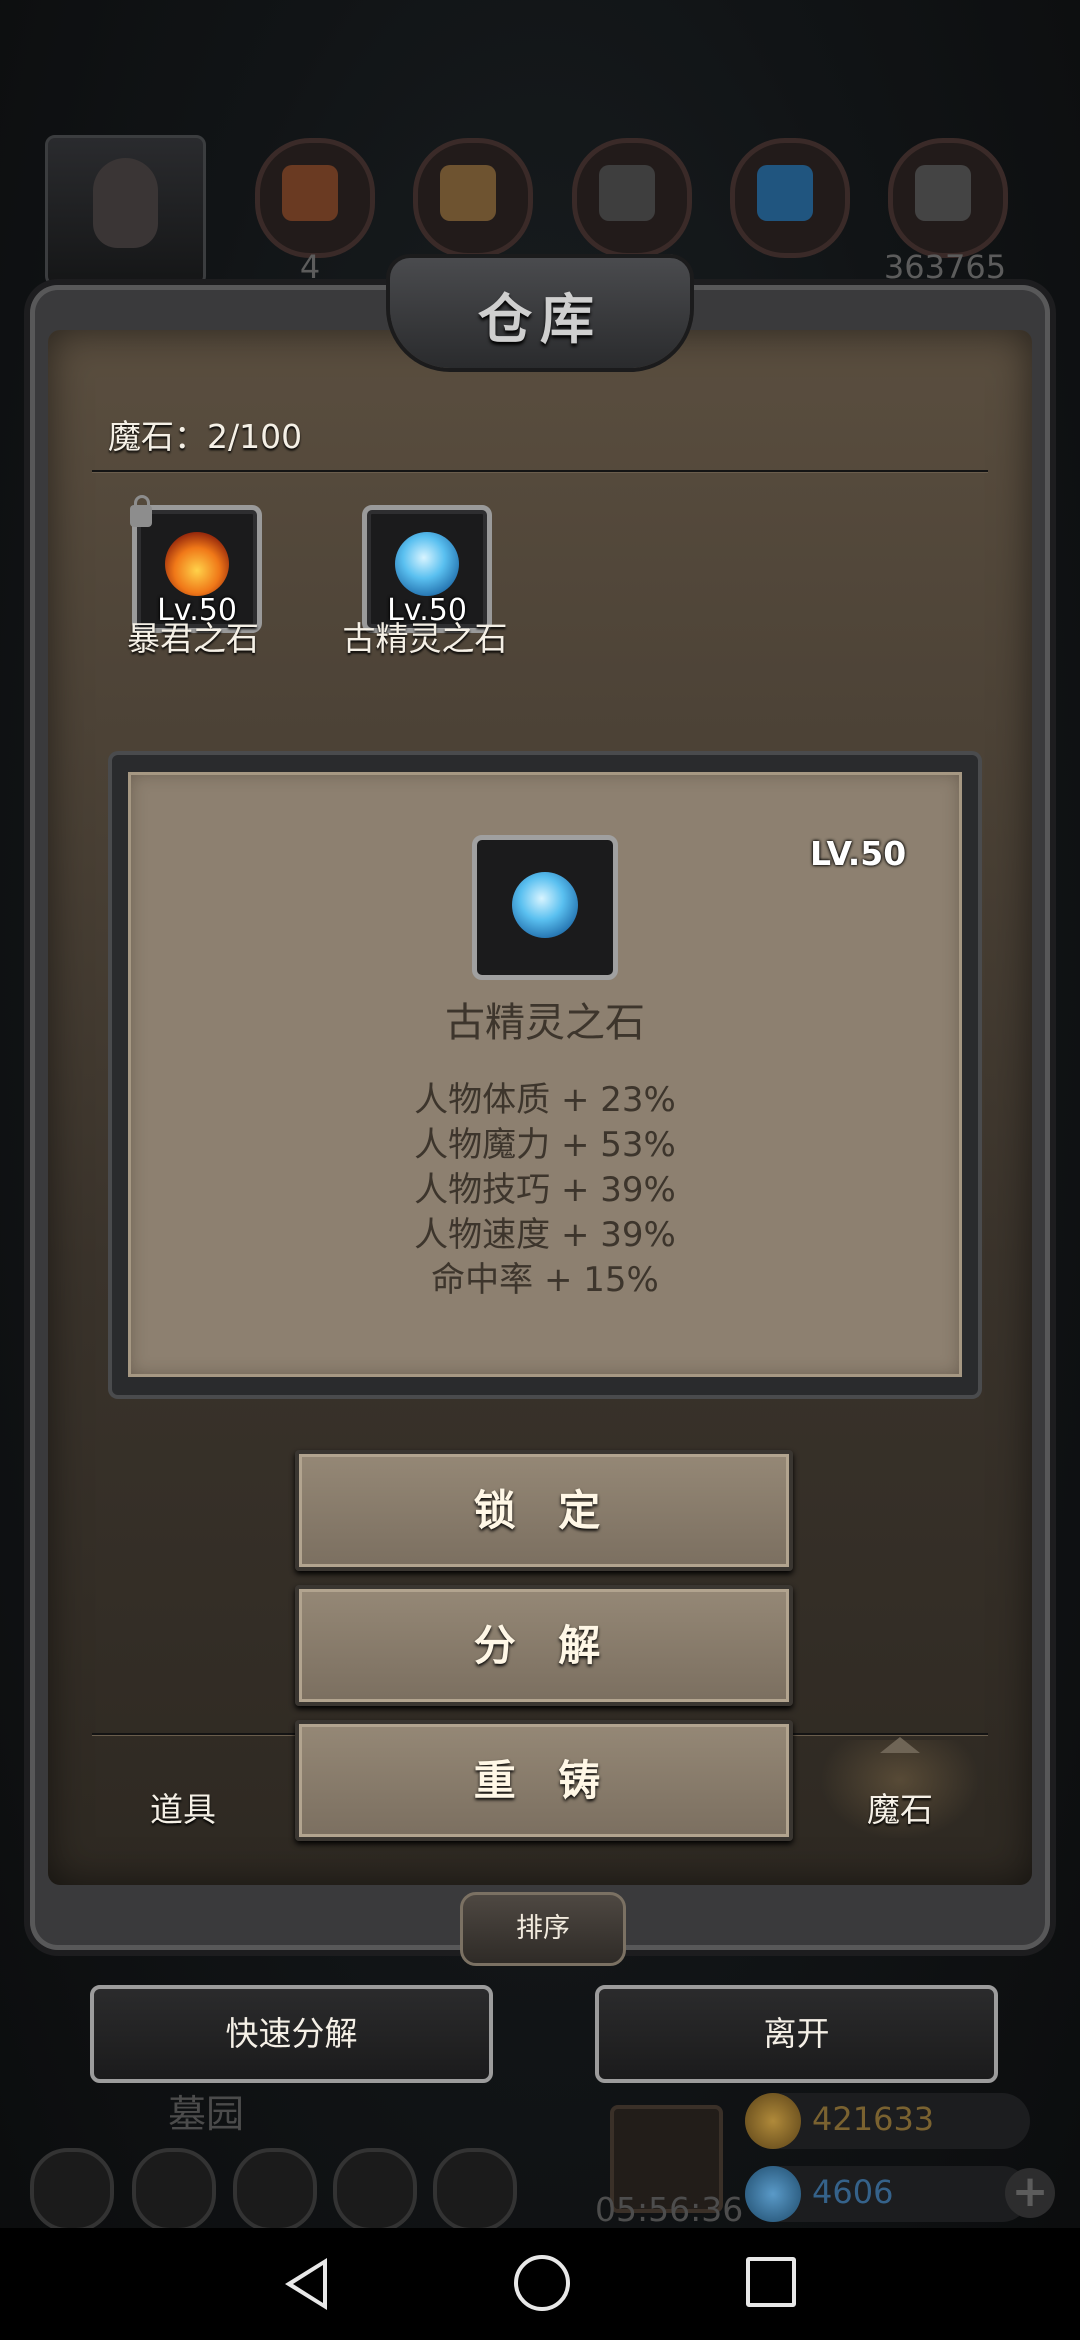 The image size is (1080, 2340). Describe the element at coordinates (669, 2209) in the screenshot. I see `gift-timer: 05:56:36` at that location.